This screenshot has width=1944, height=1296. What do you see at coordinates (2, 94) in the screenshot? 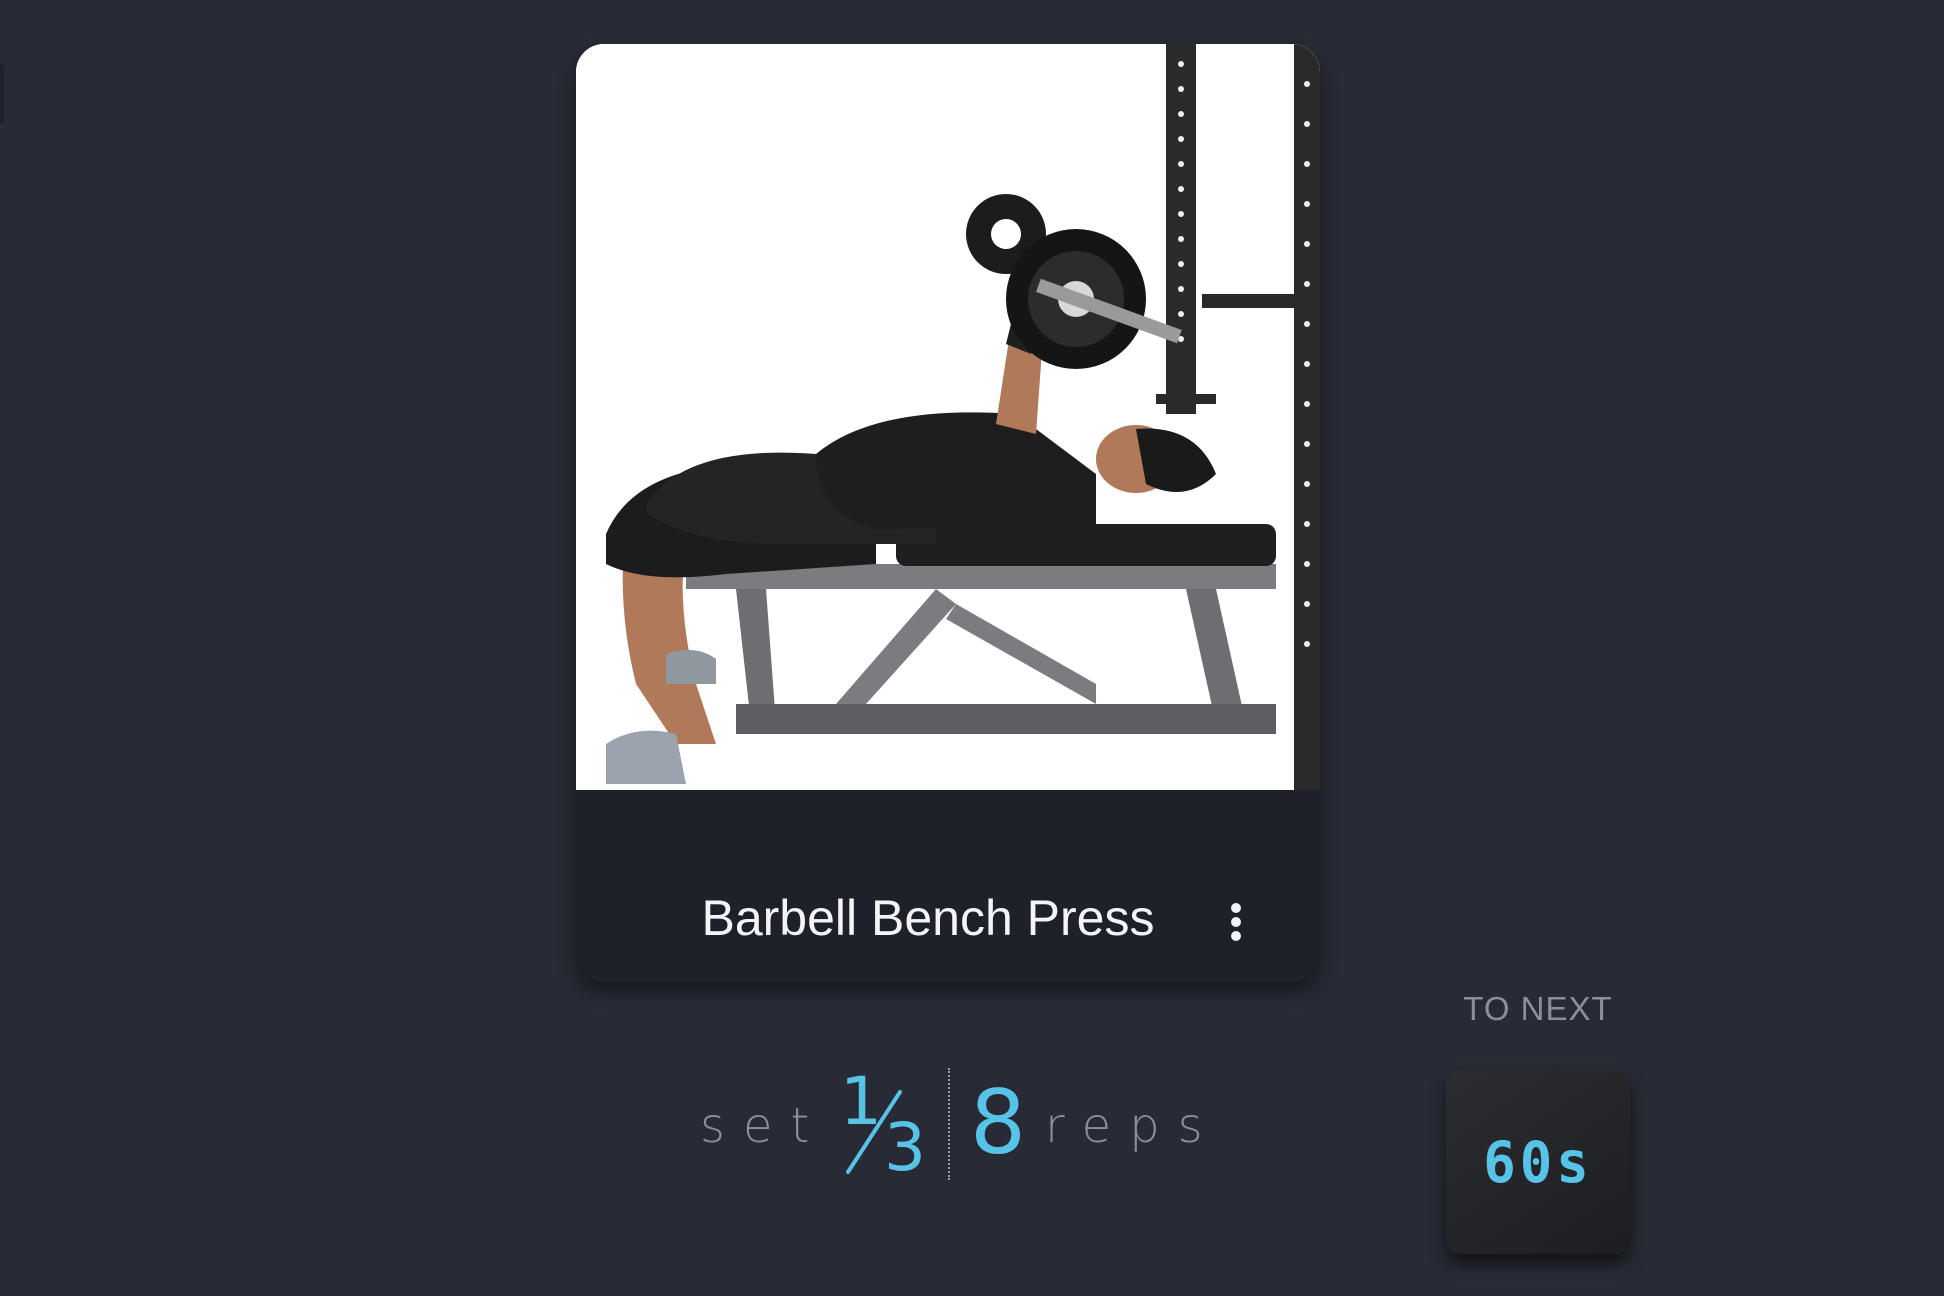
I see `edge-handle` at bounding box center [2, 94].